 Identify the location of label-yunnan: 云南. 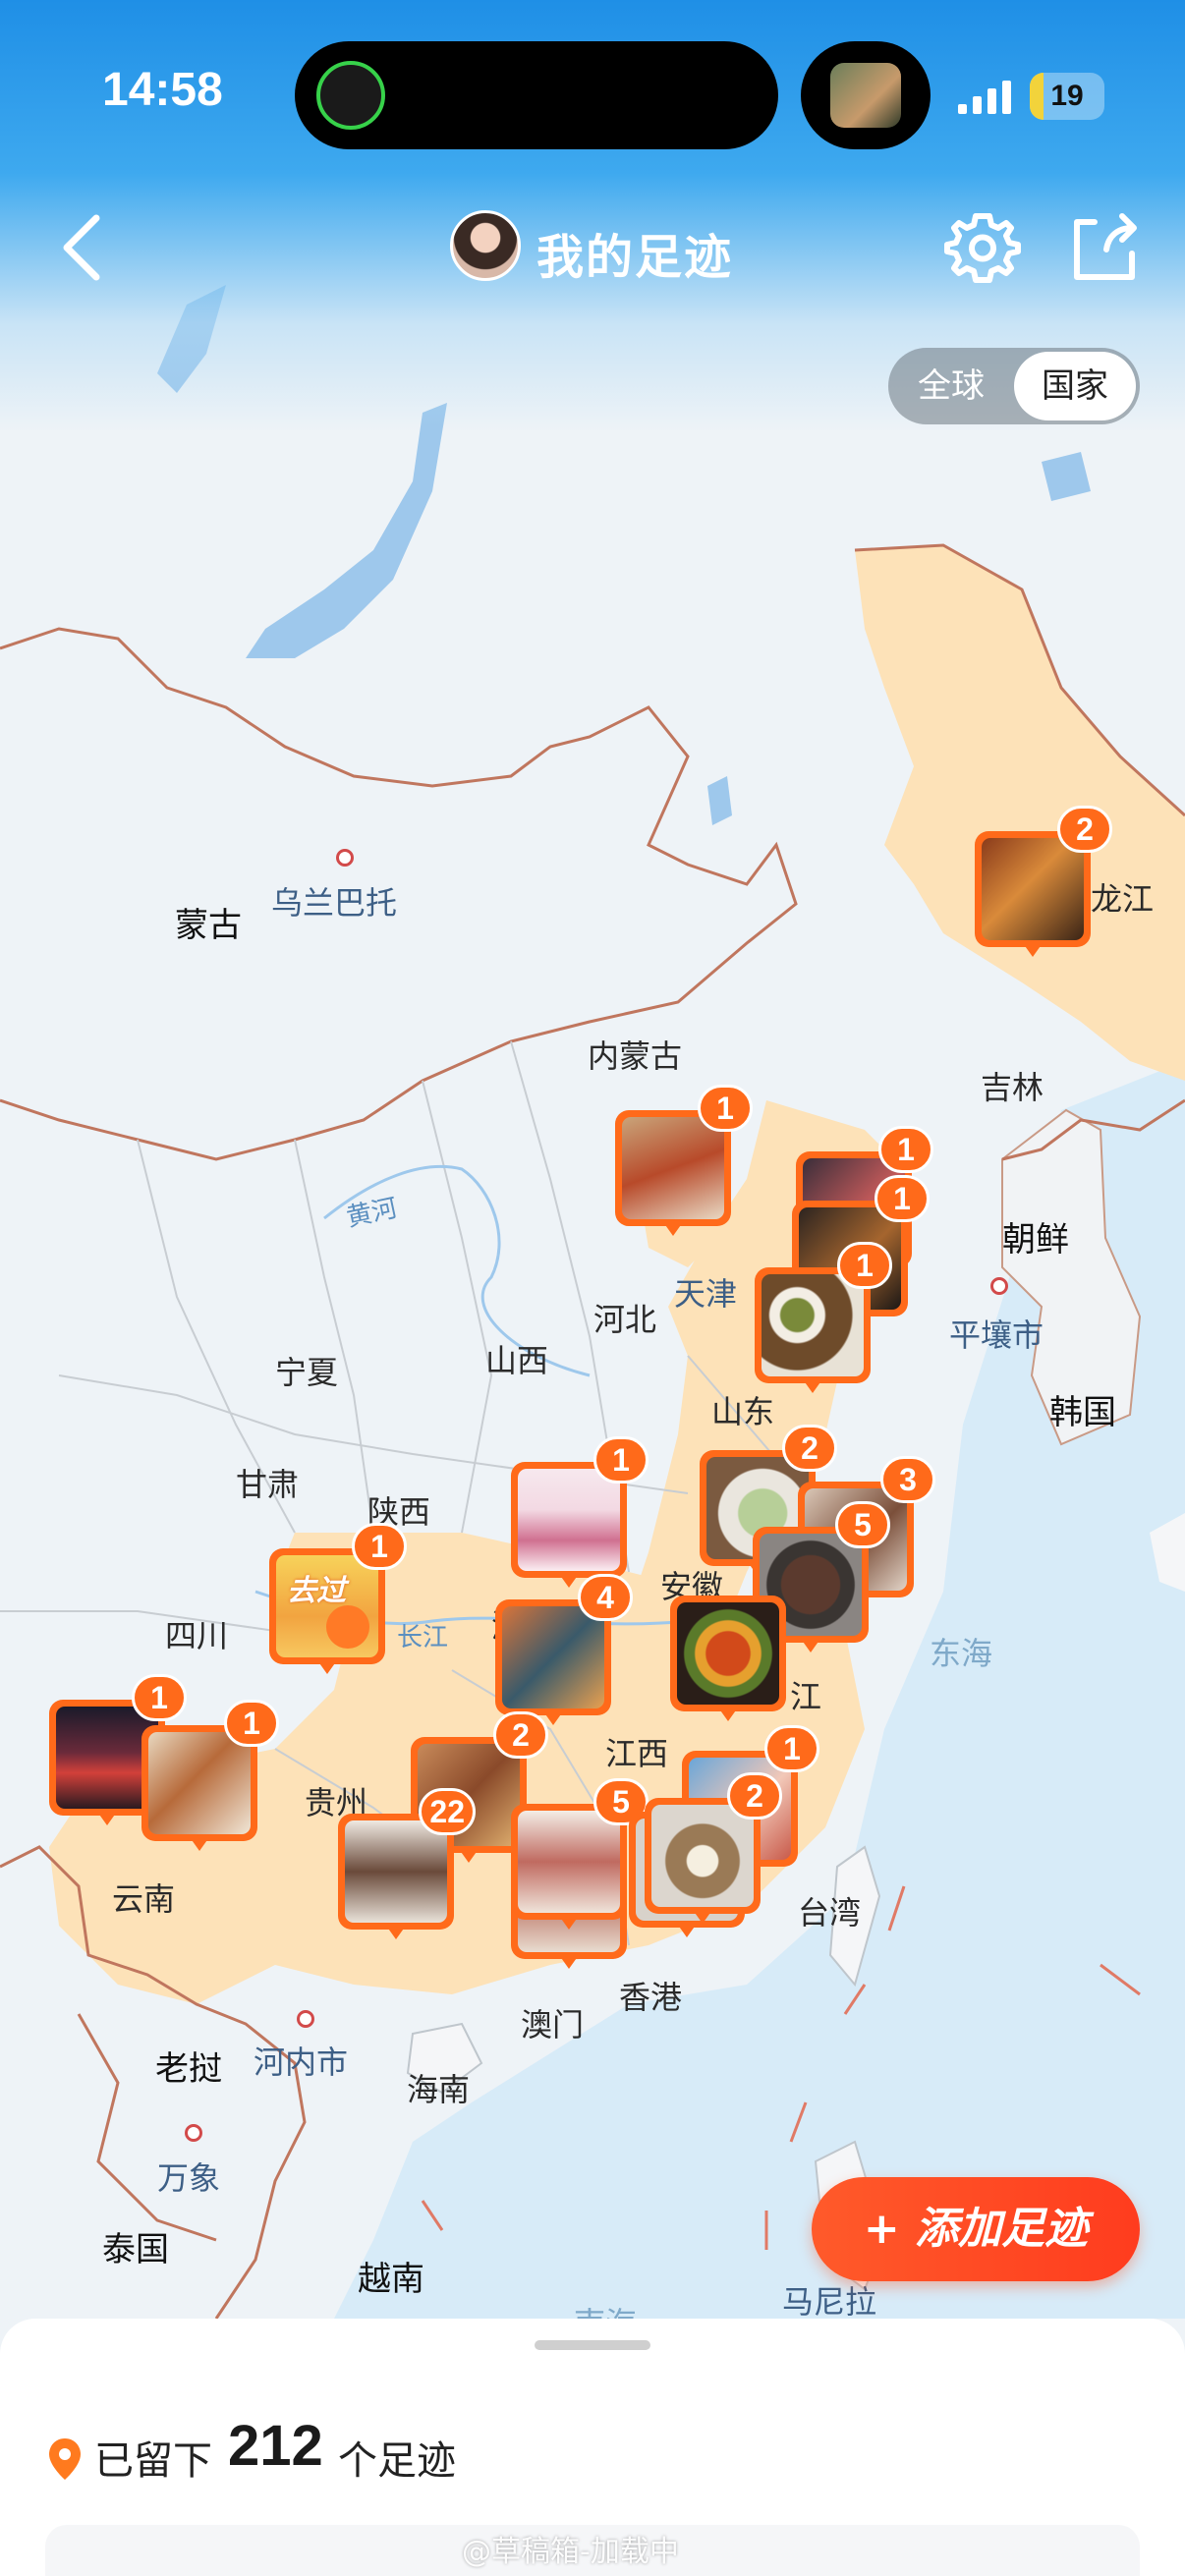
(144, 1899).